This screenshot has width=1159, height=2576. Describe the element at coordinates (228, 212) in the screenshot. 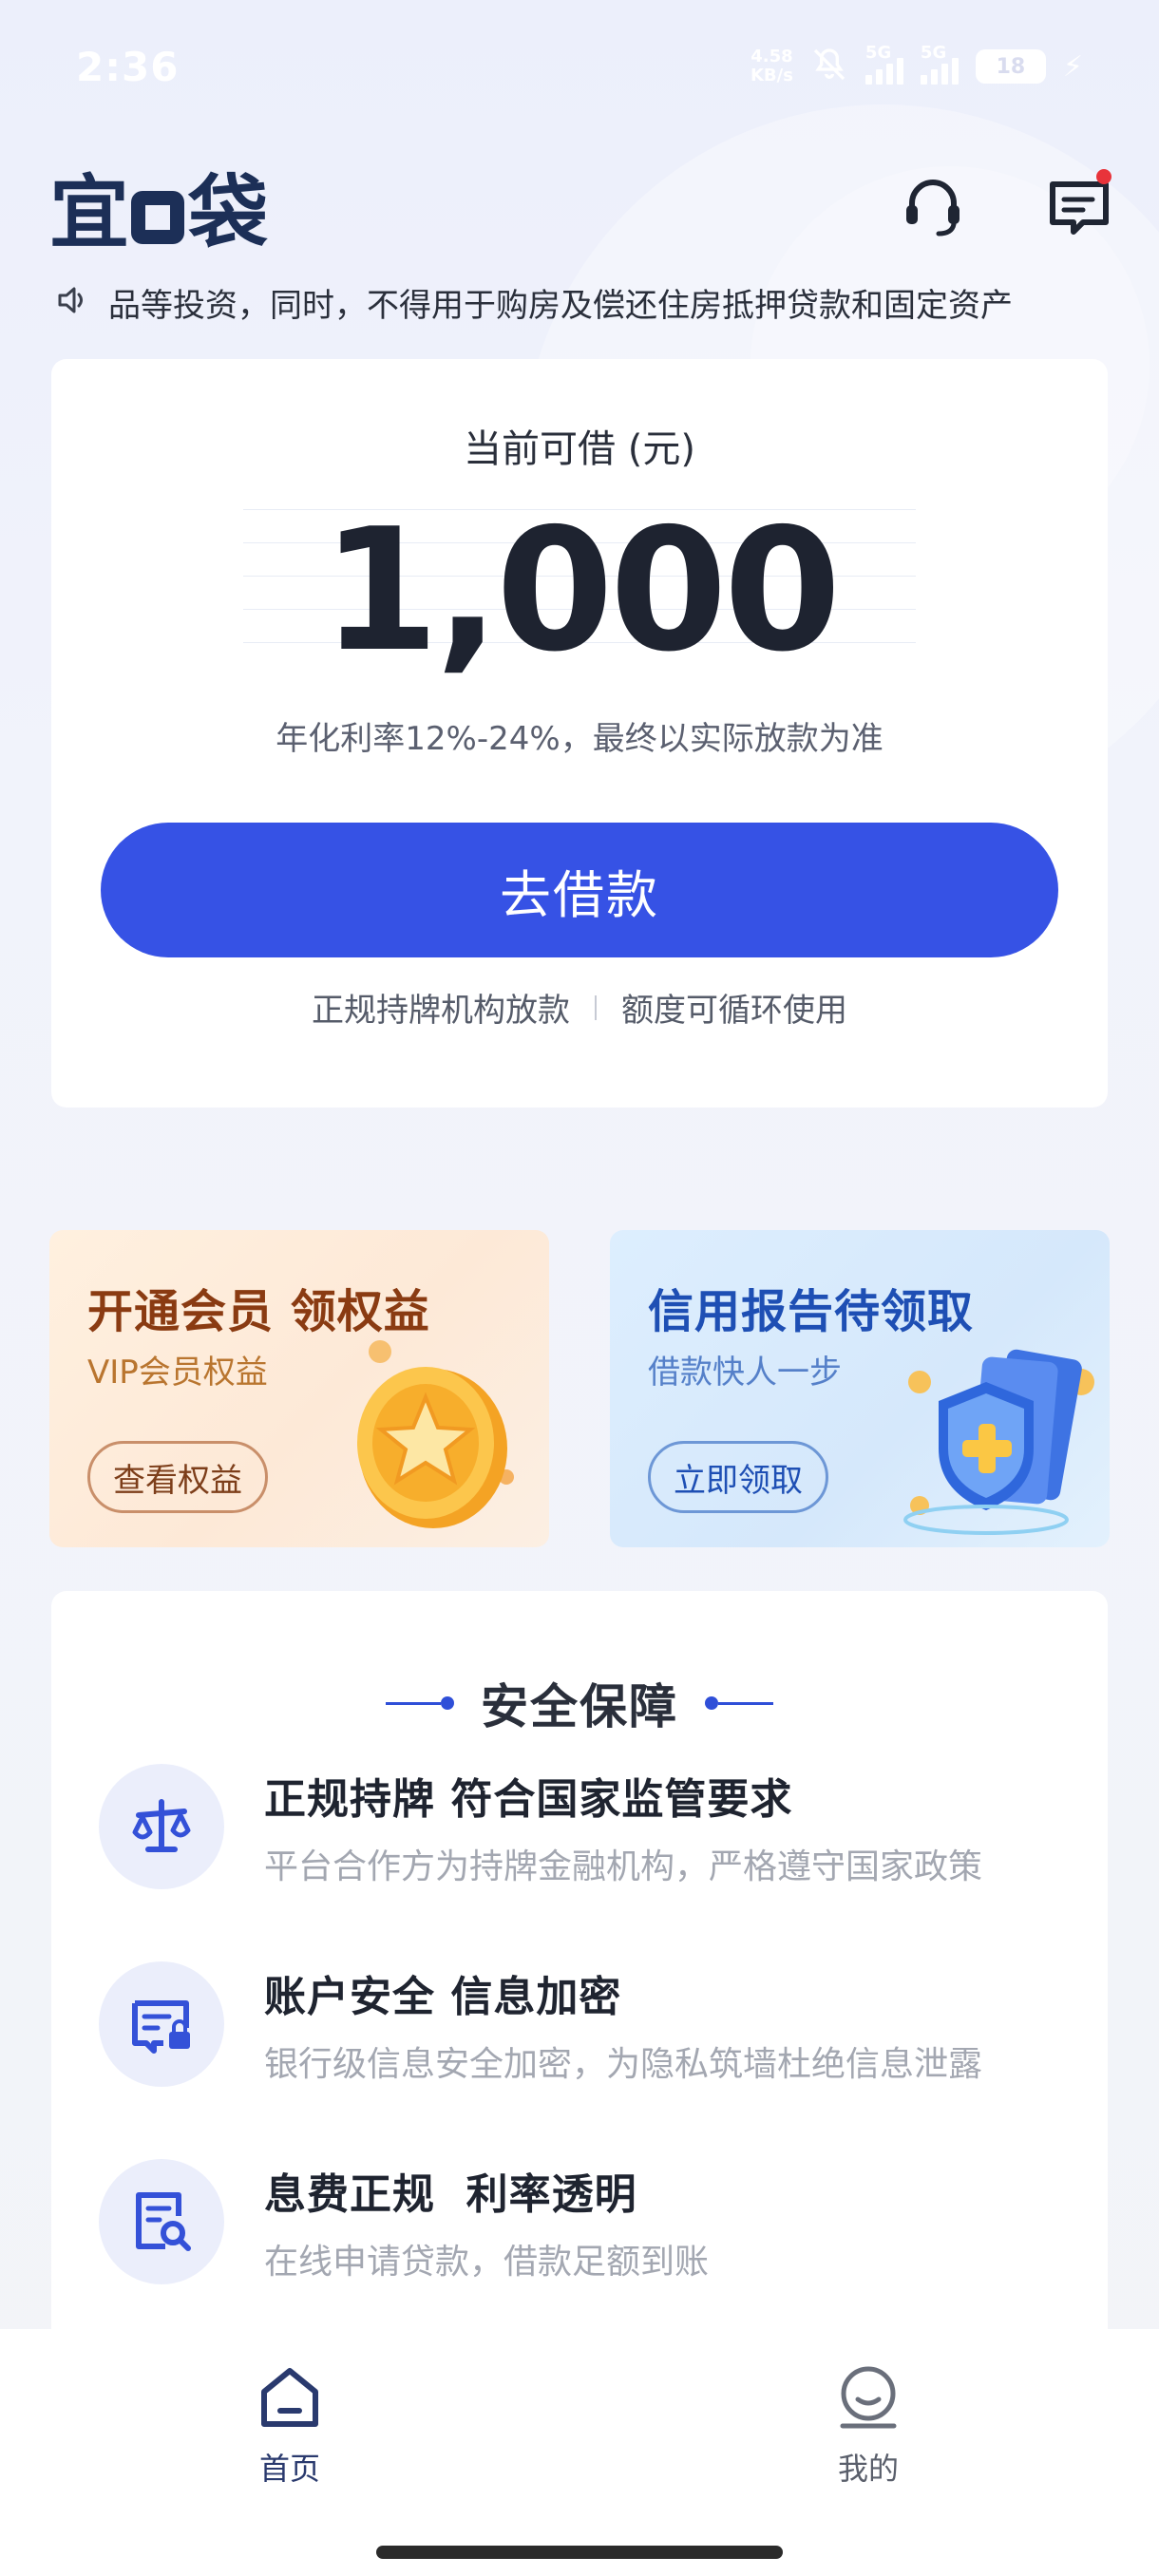

I see `logo-text-2: 袋` at that location.